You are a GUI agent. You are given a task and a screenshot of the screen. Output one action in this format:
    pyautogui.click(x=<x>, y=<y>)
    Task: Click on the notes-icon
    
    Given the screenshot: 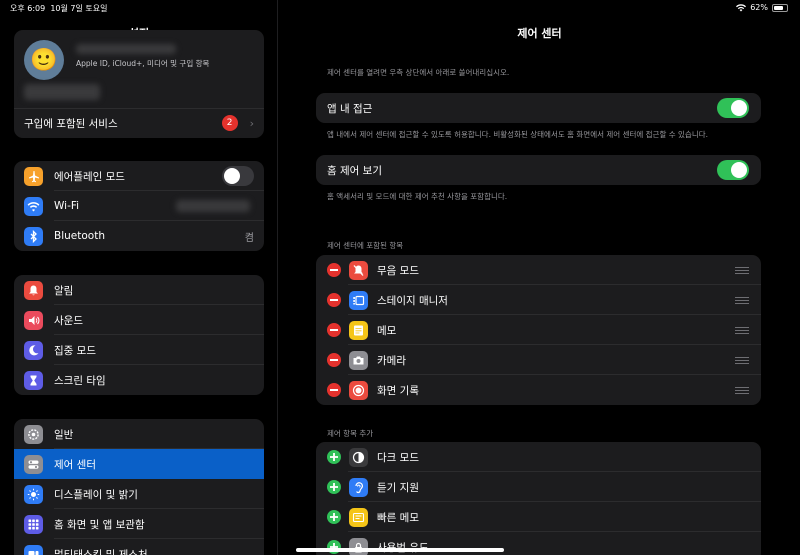 What is the action you would take?
    pyautogui.click(x=358, y=330)
    